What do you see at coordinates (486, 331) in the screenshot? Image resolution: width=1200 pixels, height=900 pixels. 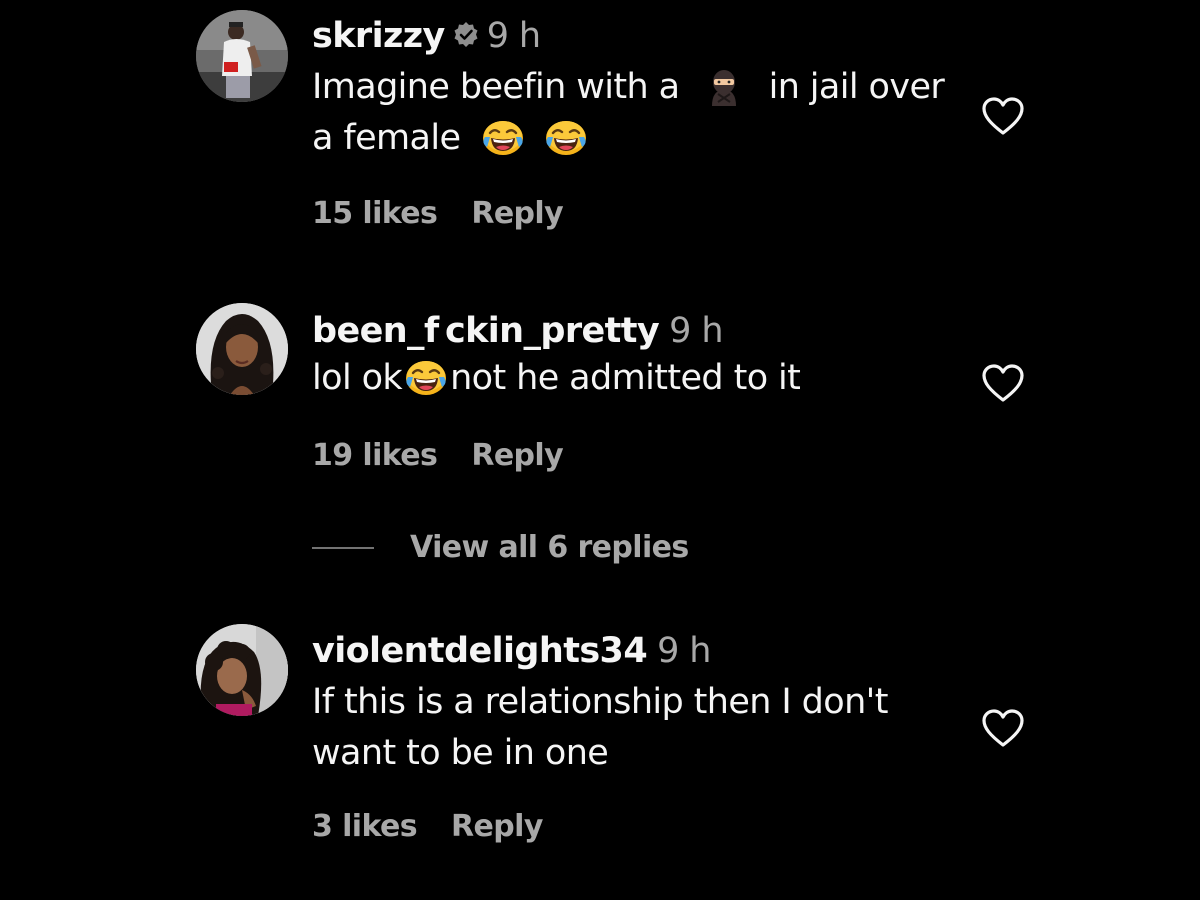 I see `username: been_f ckin_pretty` at bounding box center [486, 331].